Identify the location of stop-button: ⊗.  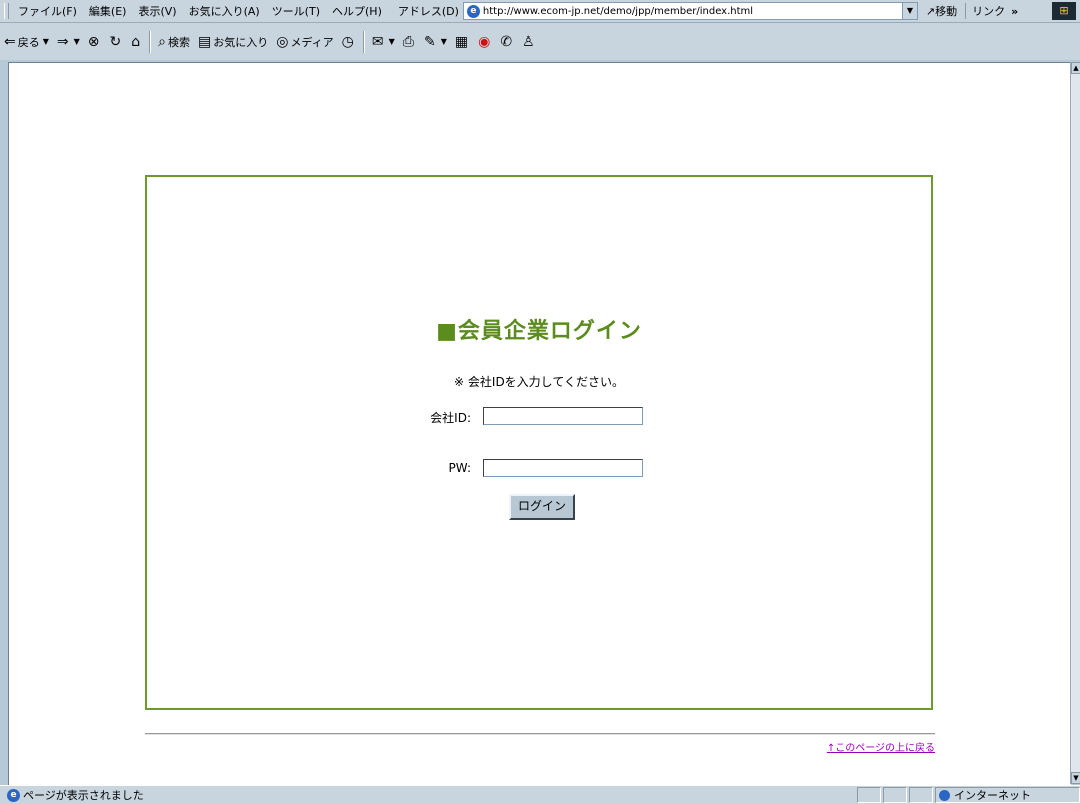
(95, 42).